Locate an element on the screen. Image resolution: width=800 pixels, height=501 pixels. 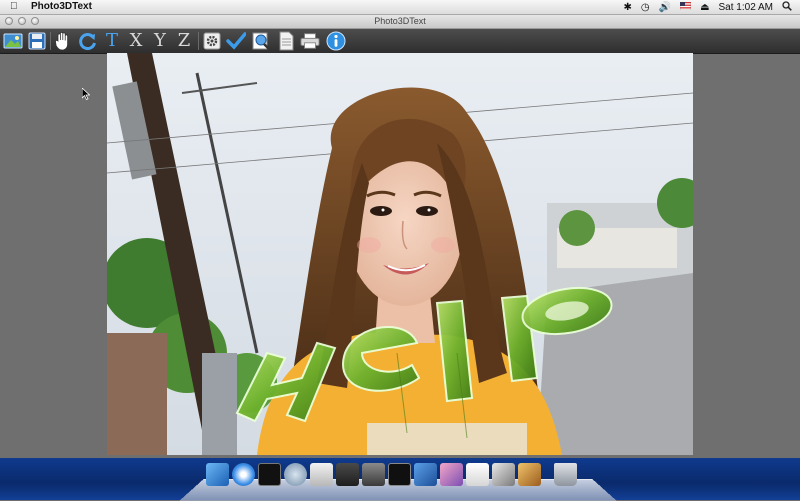
window-title-bar: Photo3DText is located at coordinates (400, 22).